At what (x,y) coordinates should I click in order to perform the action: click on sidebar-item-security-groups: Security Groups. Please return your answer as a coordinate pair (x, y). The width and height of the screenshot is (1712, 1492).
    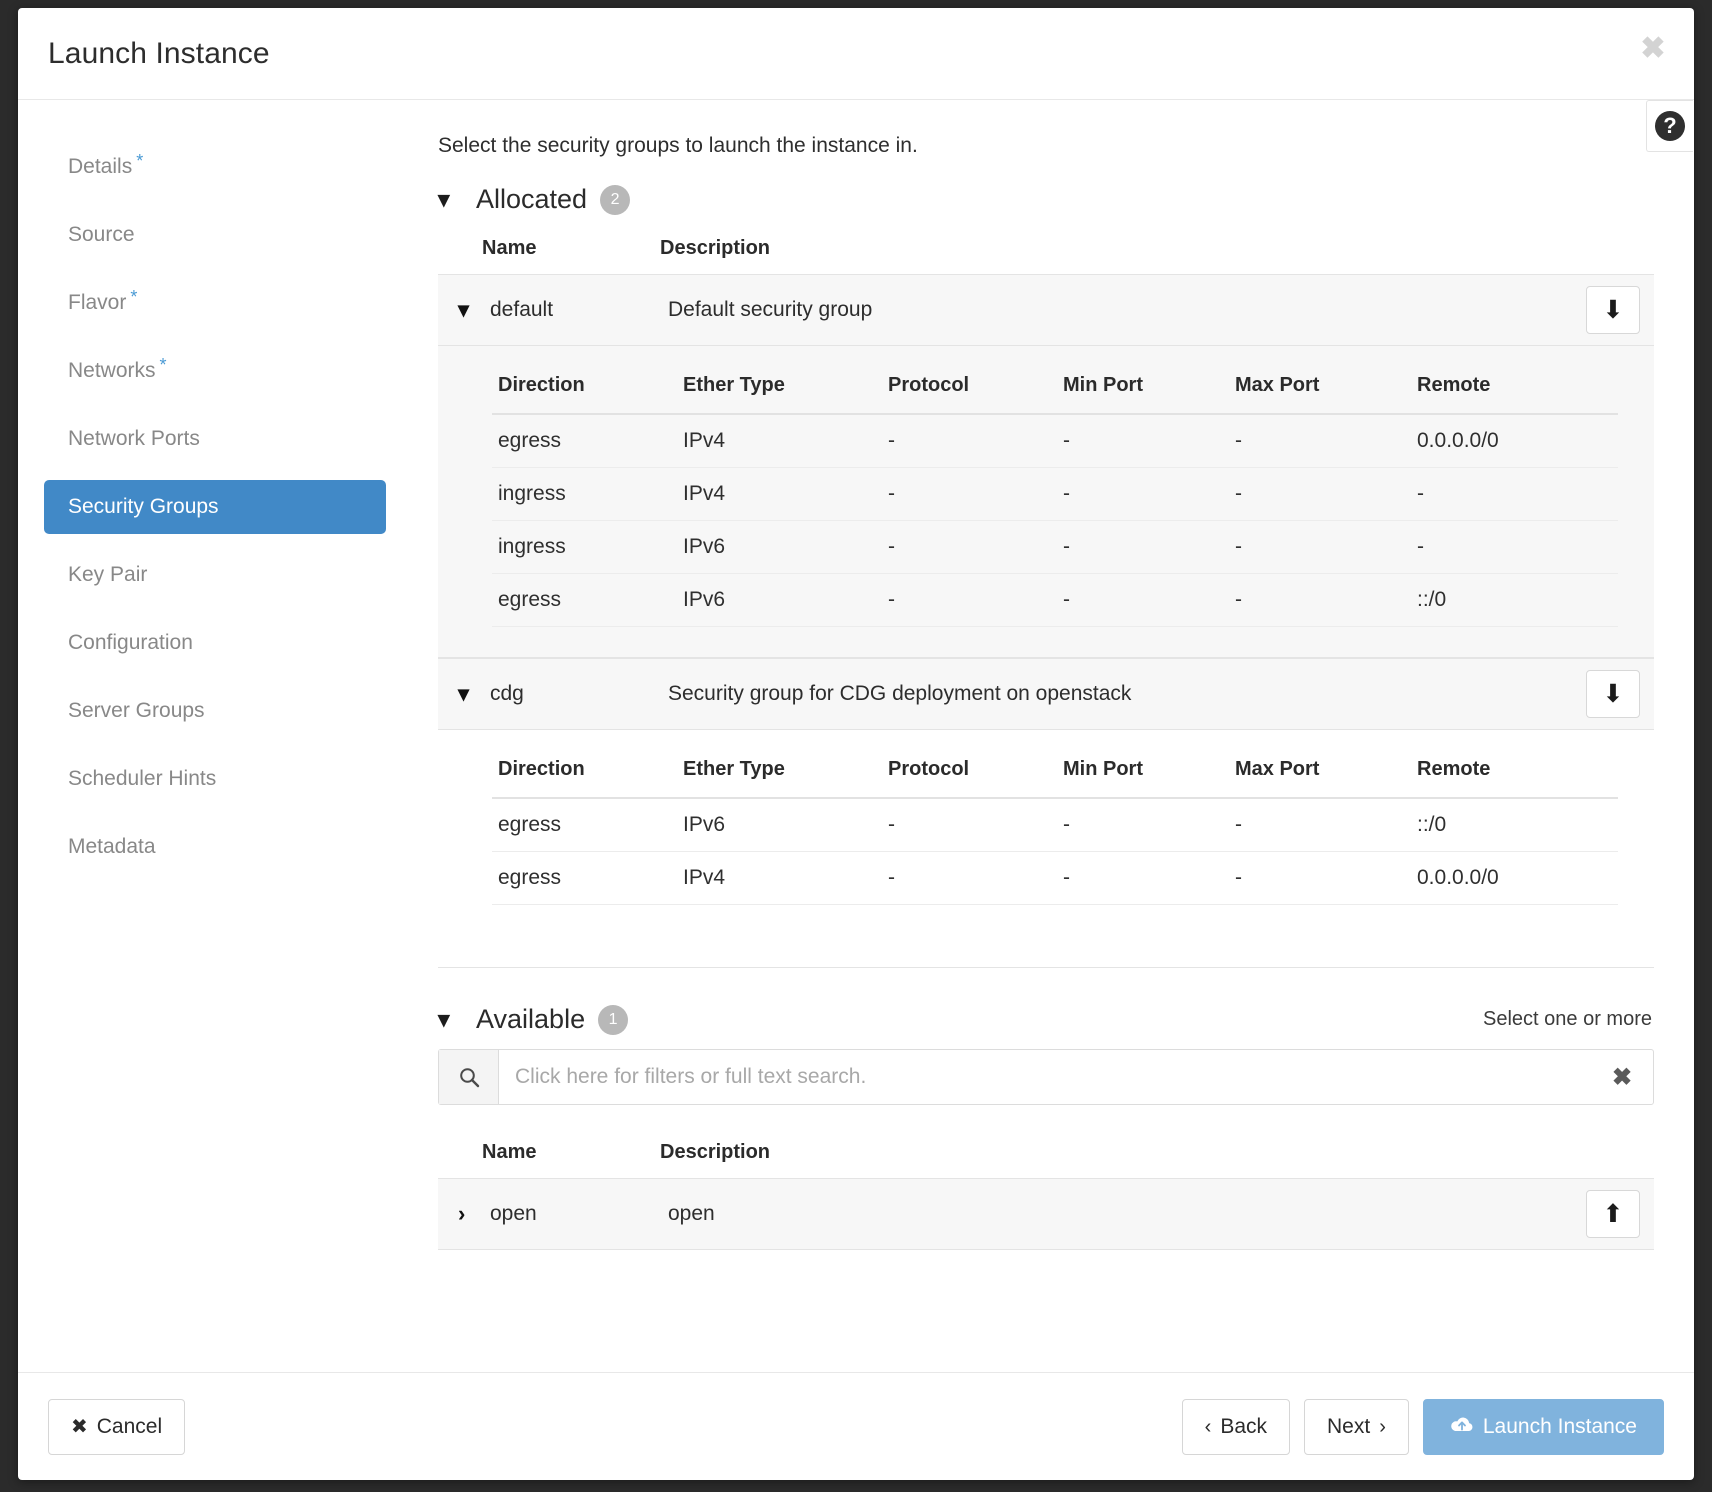
    Looking at the image, I should click on (215, 507).